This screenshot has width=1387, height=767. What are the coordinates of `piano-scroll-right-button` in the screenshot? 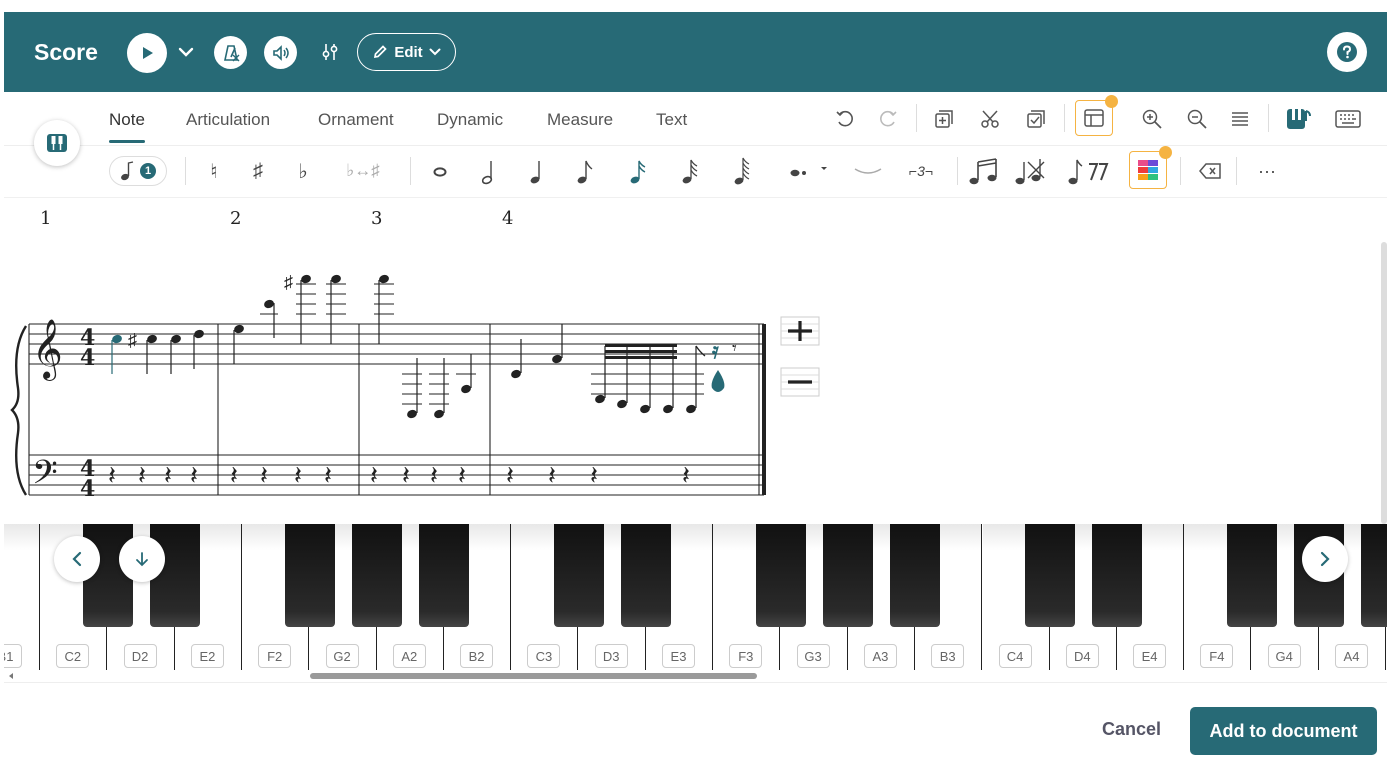 It's located at (1325, 559).